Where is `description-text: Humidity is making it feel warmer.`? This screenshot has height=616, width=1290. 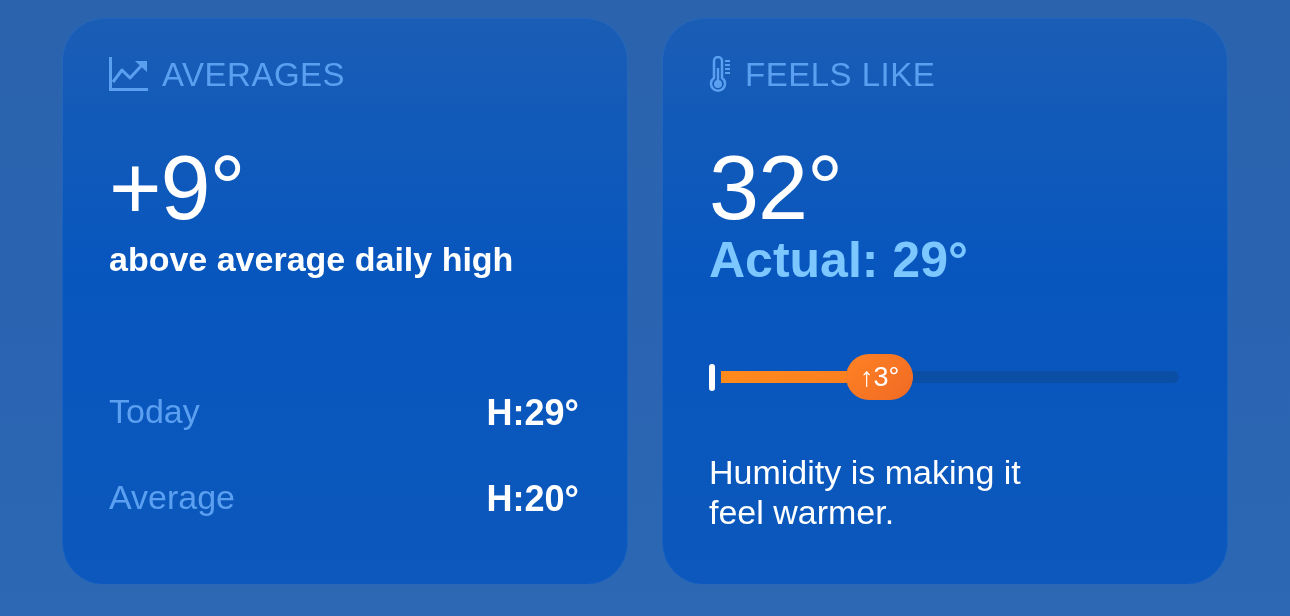
description-text: Humidity is making it feel warmer. is located at coordinates (865, 492).